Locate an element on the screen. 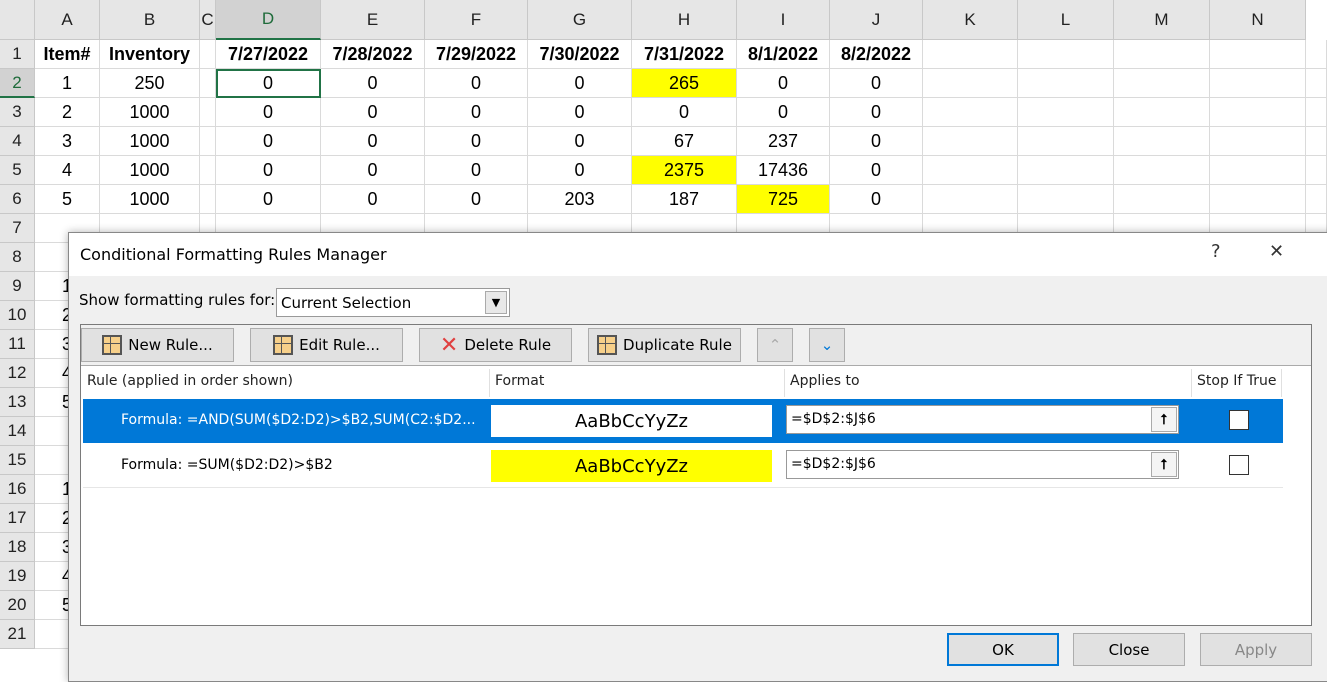 Image resolution: width=1327 pixels, height=682 pixels. row-header-20: 20 is located at coordinates (17, 605).